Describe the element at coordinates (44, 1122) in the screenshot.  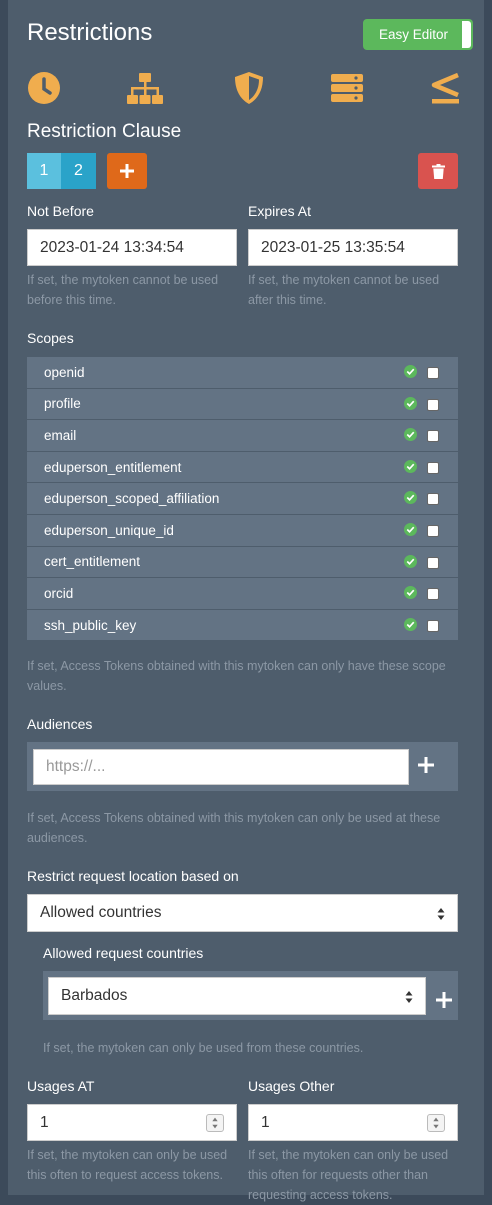
I see `usages-at-value: 1` at that location.